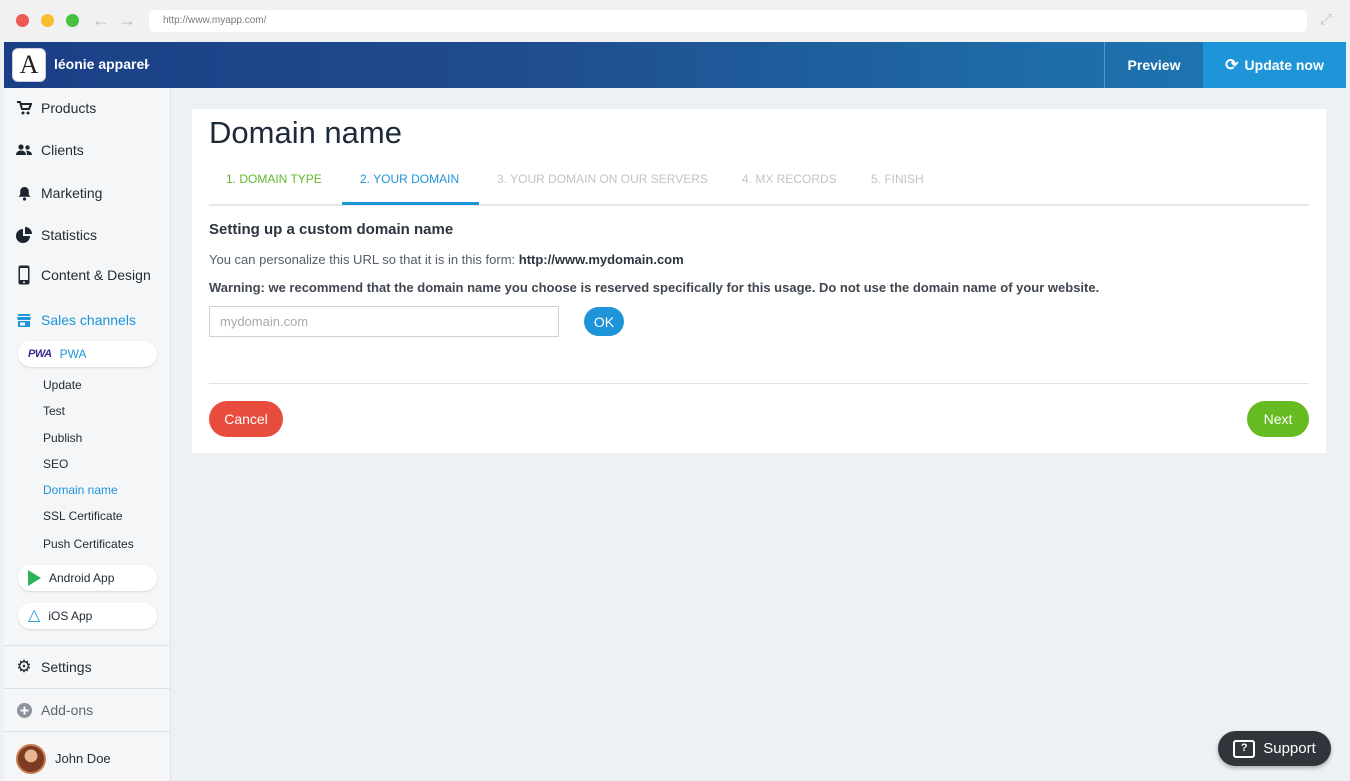 This screenshot has height=781, width=1350. Describe the element at coordinates (728, 21) in the screenshot. I see `address-bar: http://www.myapp.com/` at that location.